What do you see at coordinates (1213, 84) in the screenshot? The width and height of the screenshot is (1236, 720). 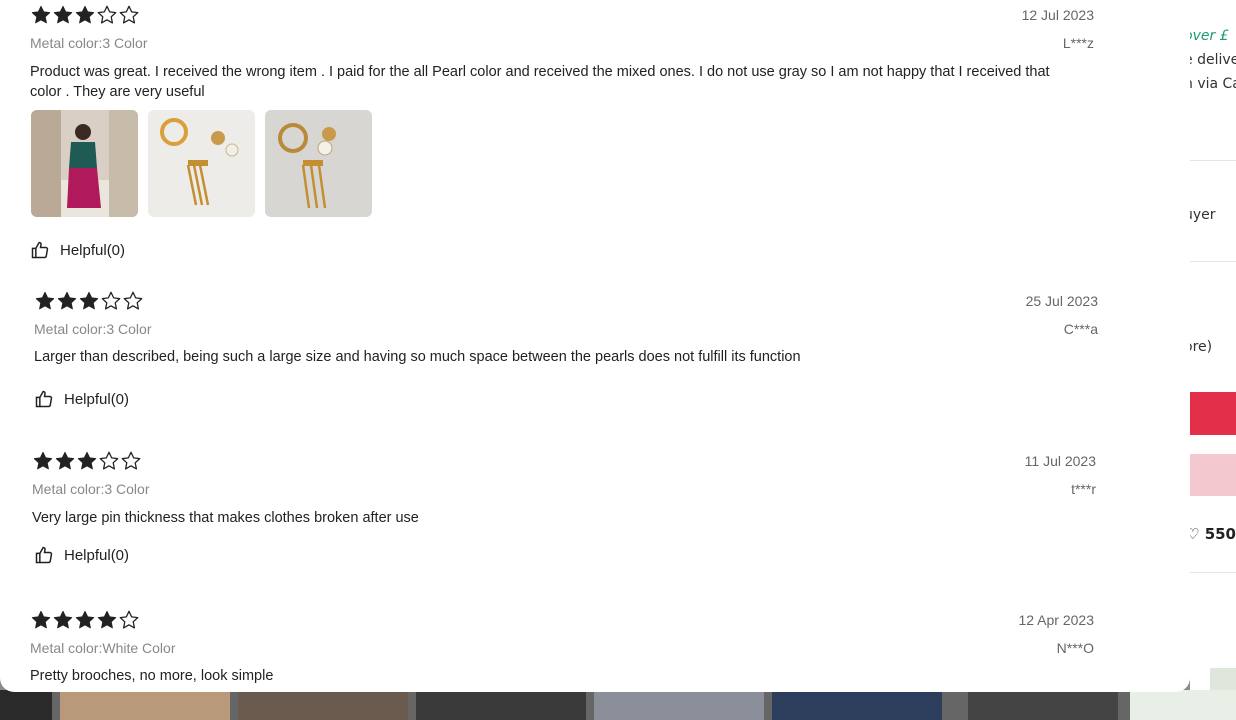 I see `payment-text: n via Ca` at bounding box center [1213, 84].